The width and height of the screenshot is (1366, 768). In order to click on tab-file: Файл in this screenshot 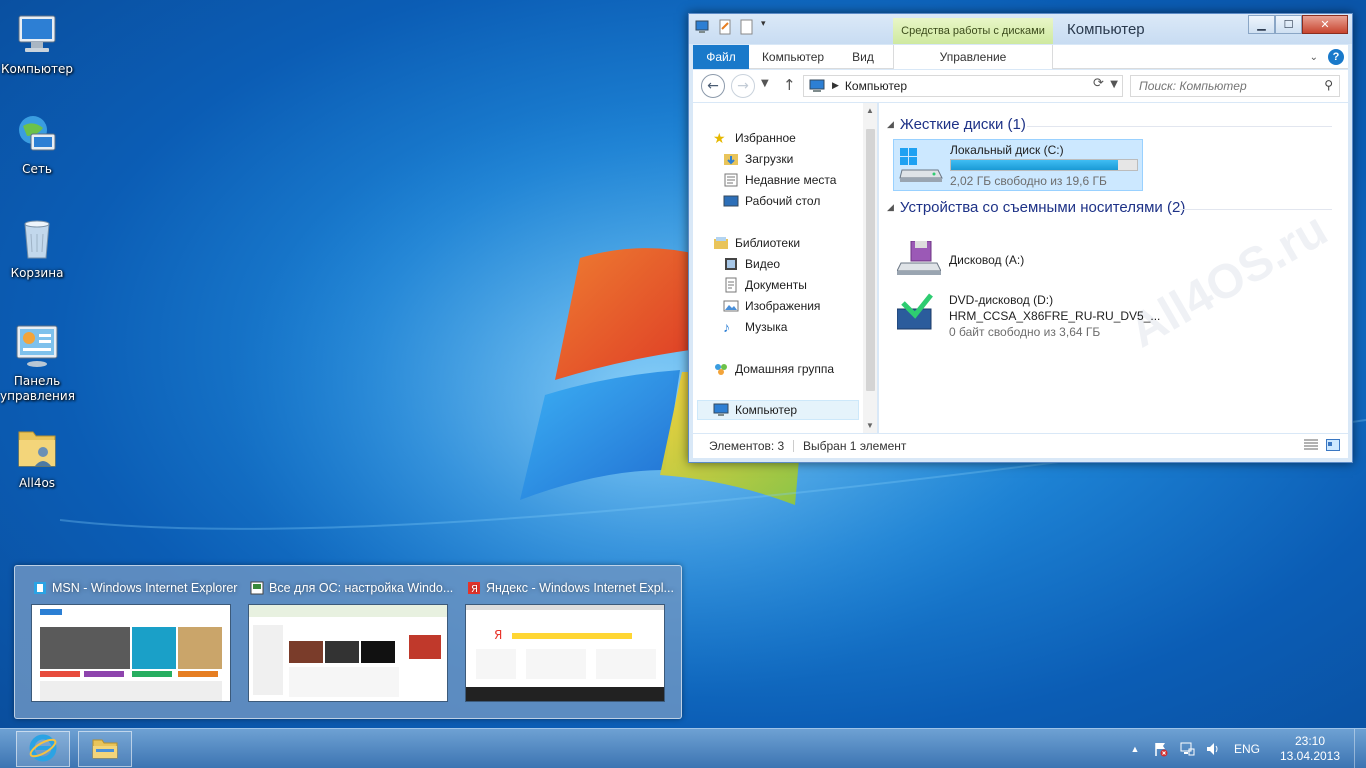, I will do `click(721, 57)`.